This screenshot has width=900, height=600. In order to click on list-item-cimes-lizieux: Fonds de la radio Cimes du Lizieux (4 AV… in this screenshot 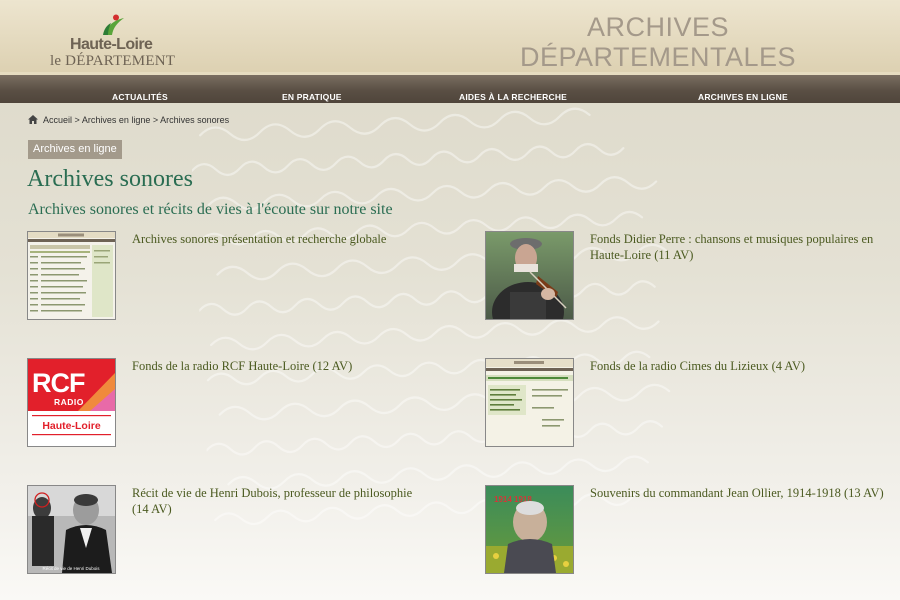, I will do `click(685, 403)`.